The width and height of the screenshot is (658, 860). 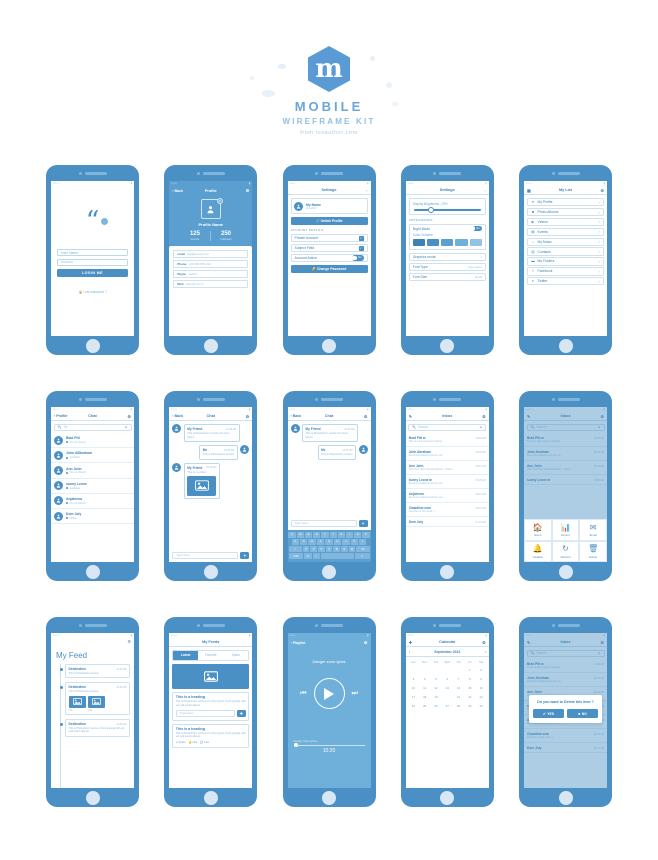 I want to click on calendar-day: 17, so click(x=413, y=697).